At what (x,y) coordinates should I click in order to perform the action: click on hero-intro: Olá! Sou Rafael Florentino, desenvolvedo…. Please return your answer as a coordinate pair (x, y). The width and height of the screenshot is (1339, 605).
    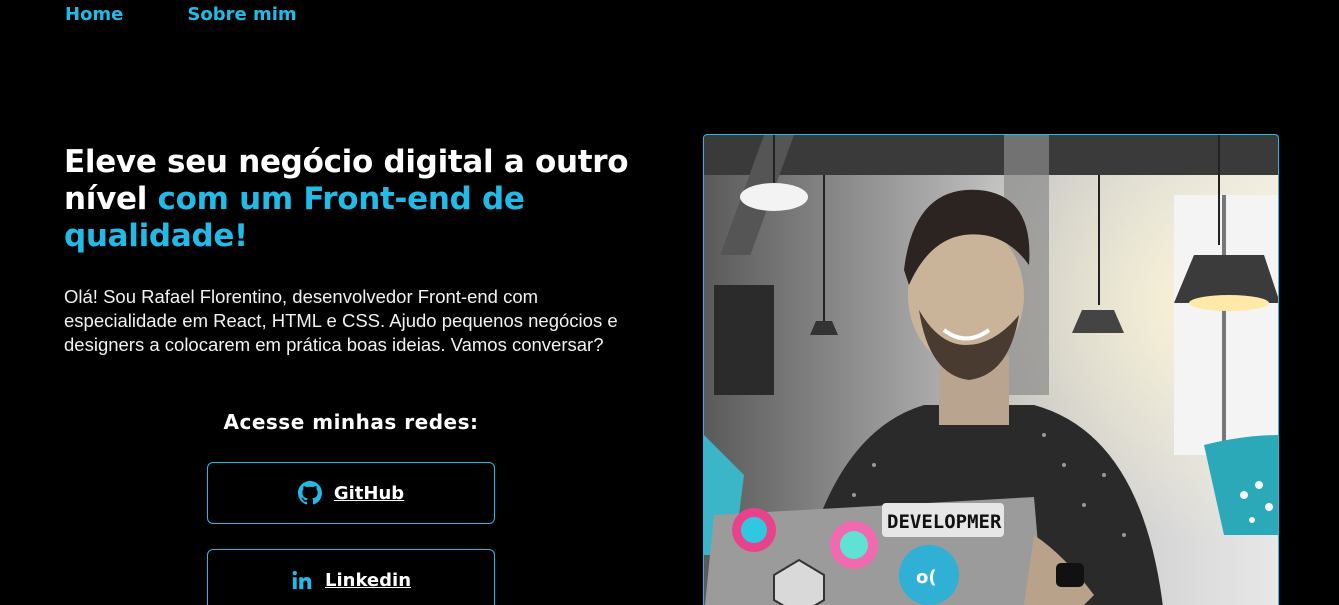
    Looking at the image, I should click on (341, 320).